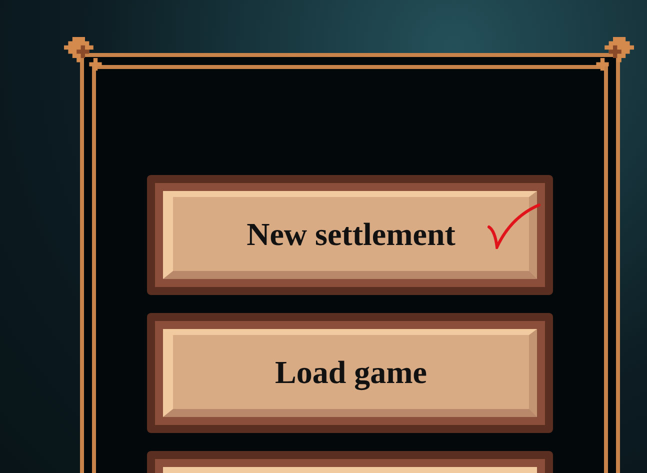 Image resolution: width=647 pixels, height=473 pixels. I want to click on check-mark-icon, so click(514, 226).